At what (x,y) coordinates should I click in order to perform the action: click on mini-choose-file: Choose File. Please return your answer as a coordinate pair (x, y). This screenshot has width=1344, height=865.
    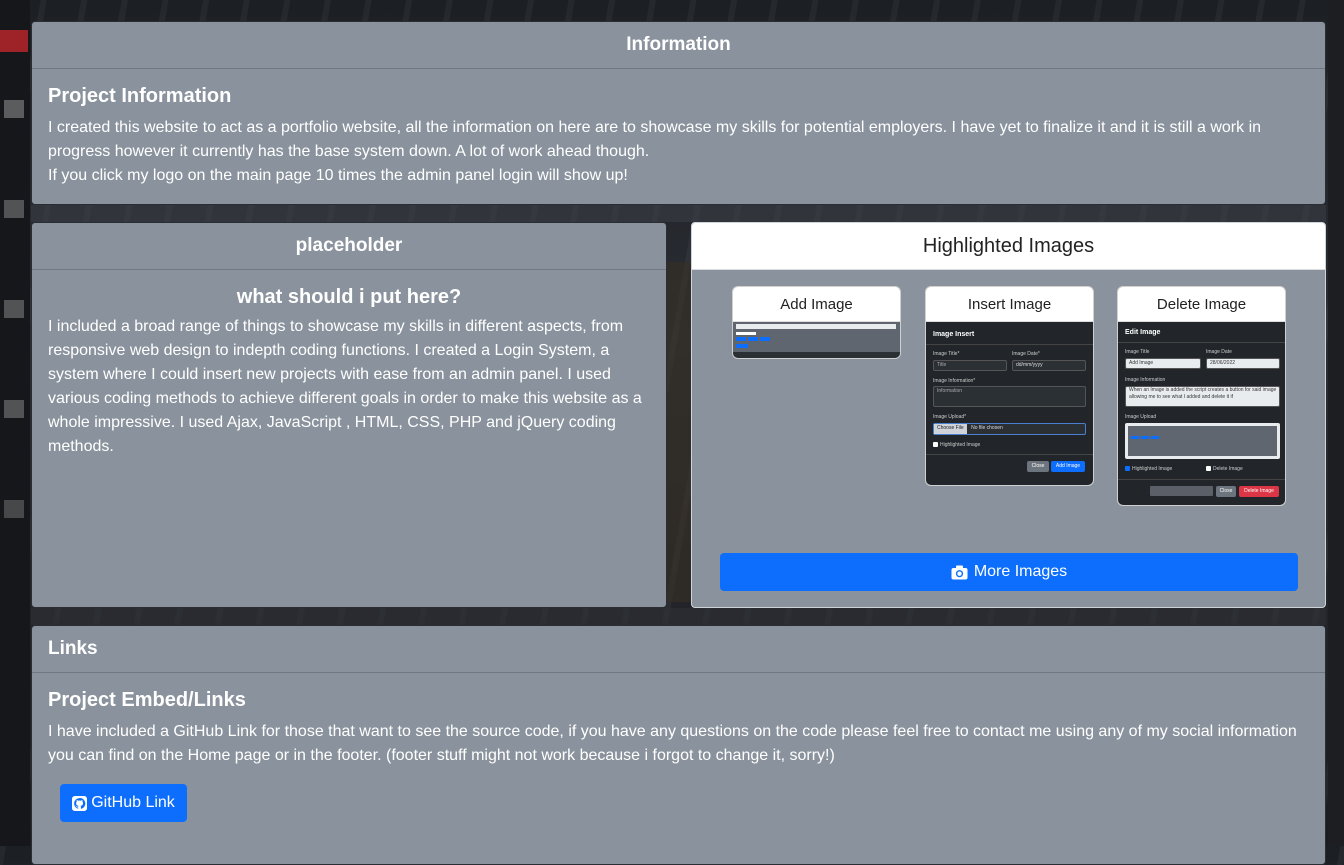
    Looking at the image, I should click on (950, 429).